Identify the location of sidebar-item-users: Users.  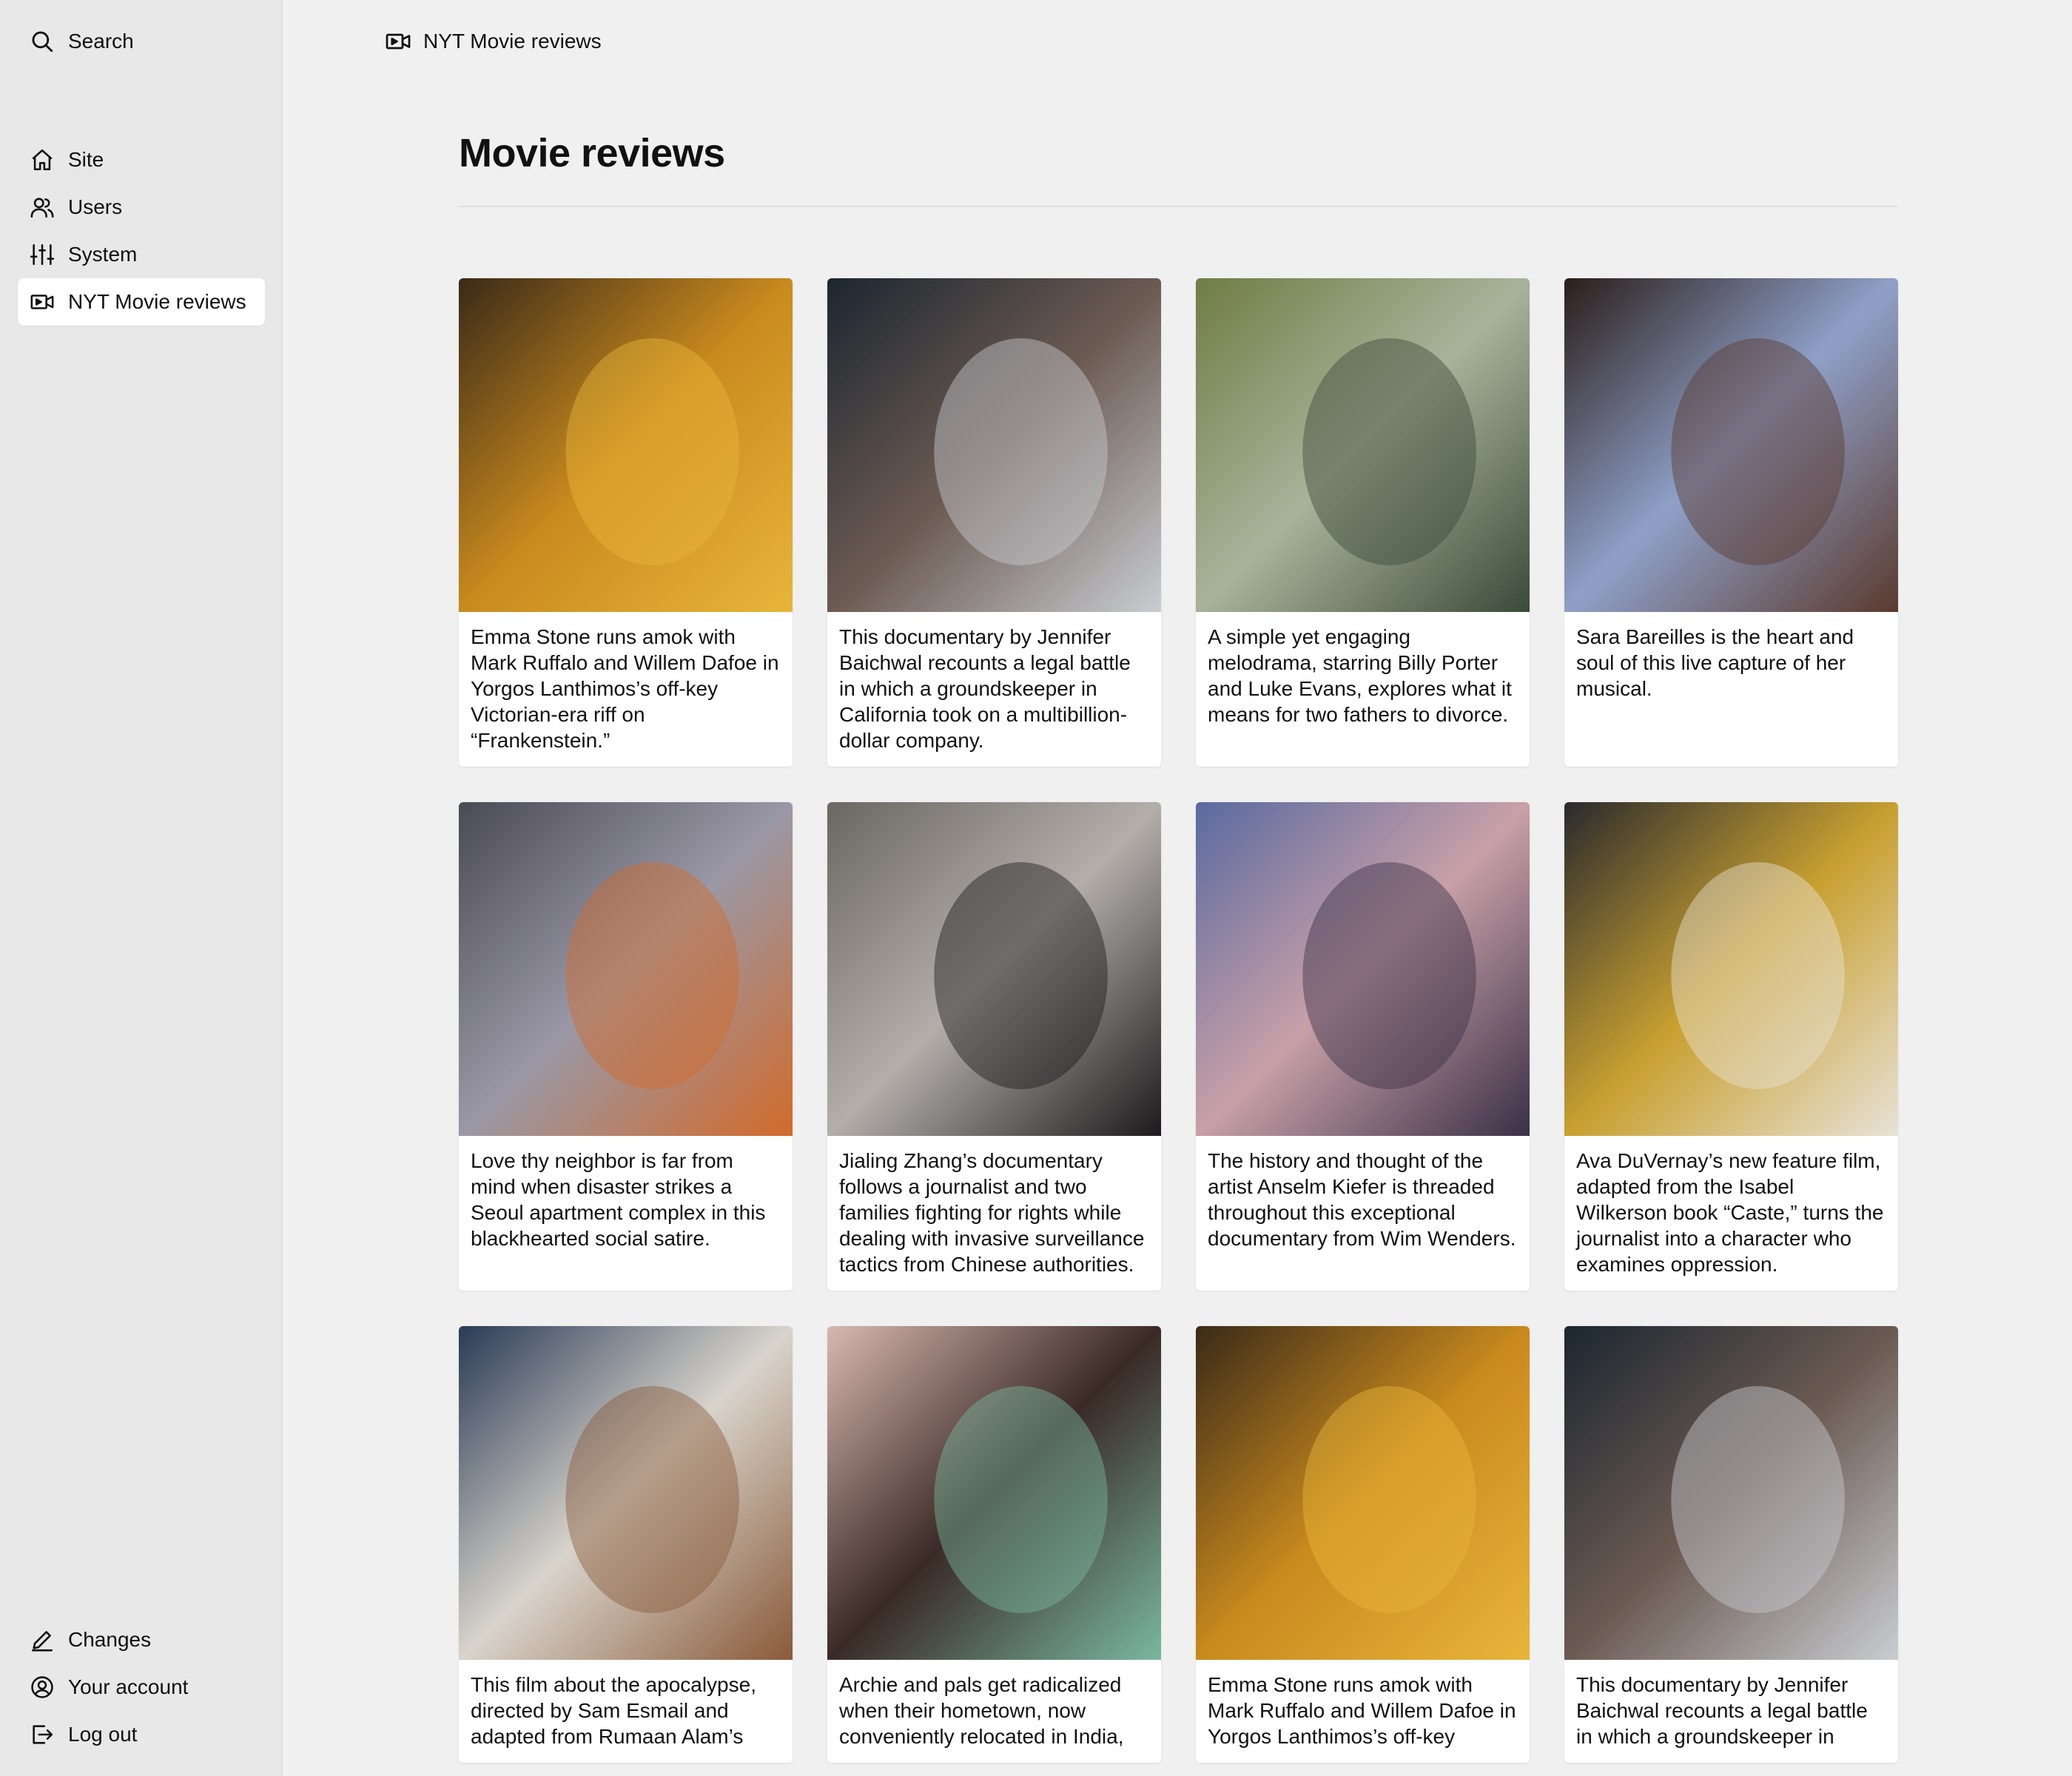
(141, 207).